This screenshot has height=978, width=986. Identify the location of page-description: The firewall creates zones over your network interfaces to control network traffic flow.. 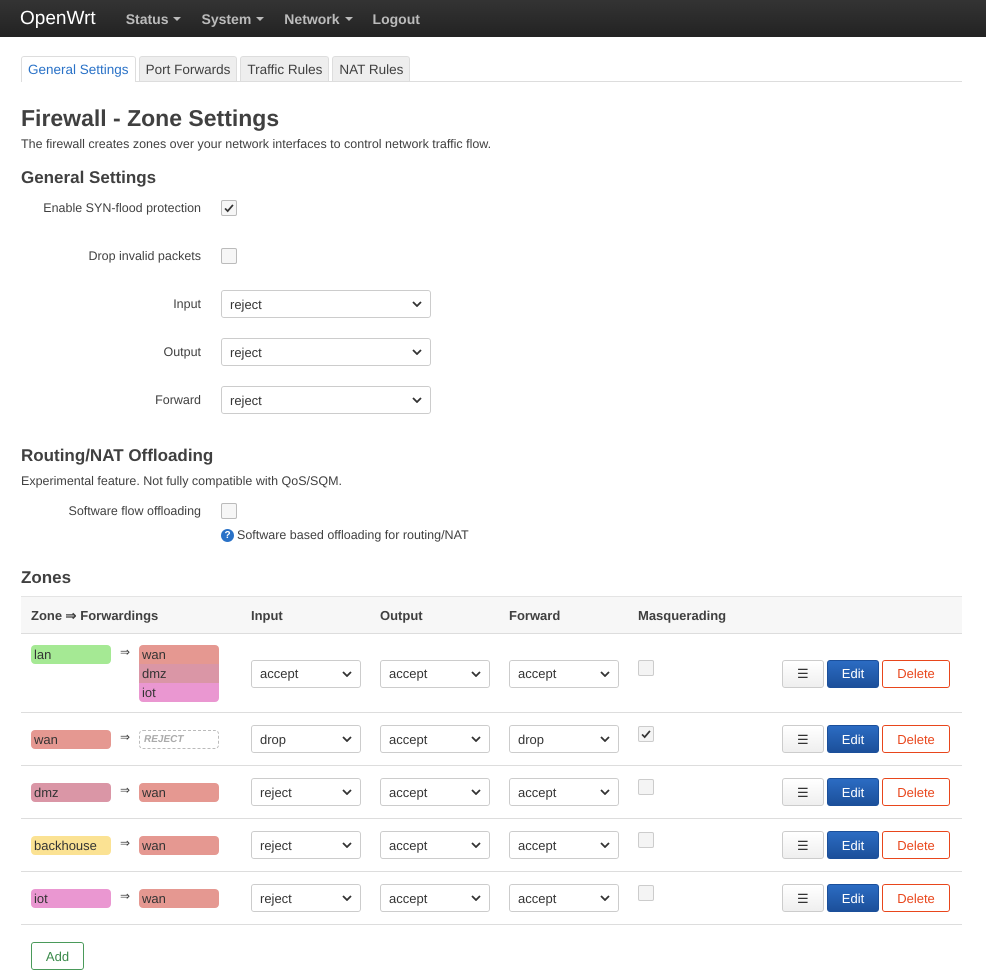
(256, 144).